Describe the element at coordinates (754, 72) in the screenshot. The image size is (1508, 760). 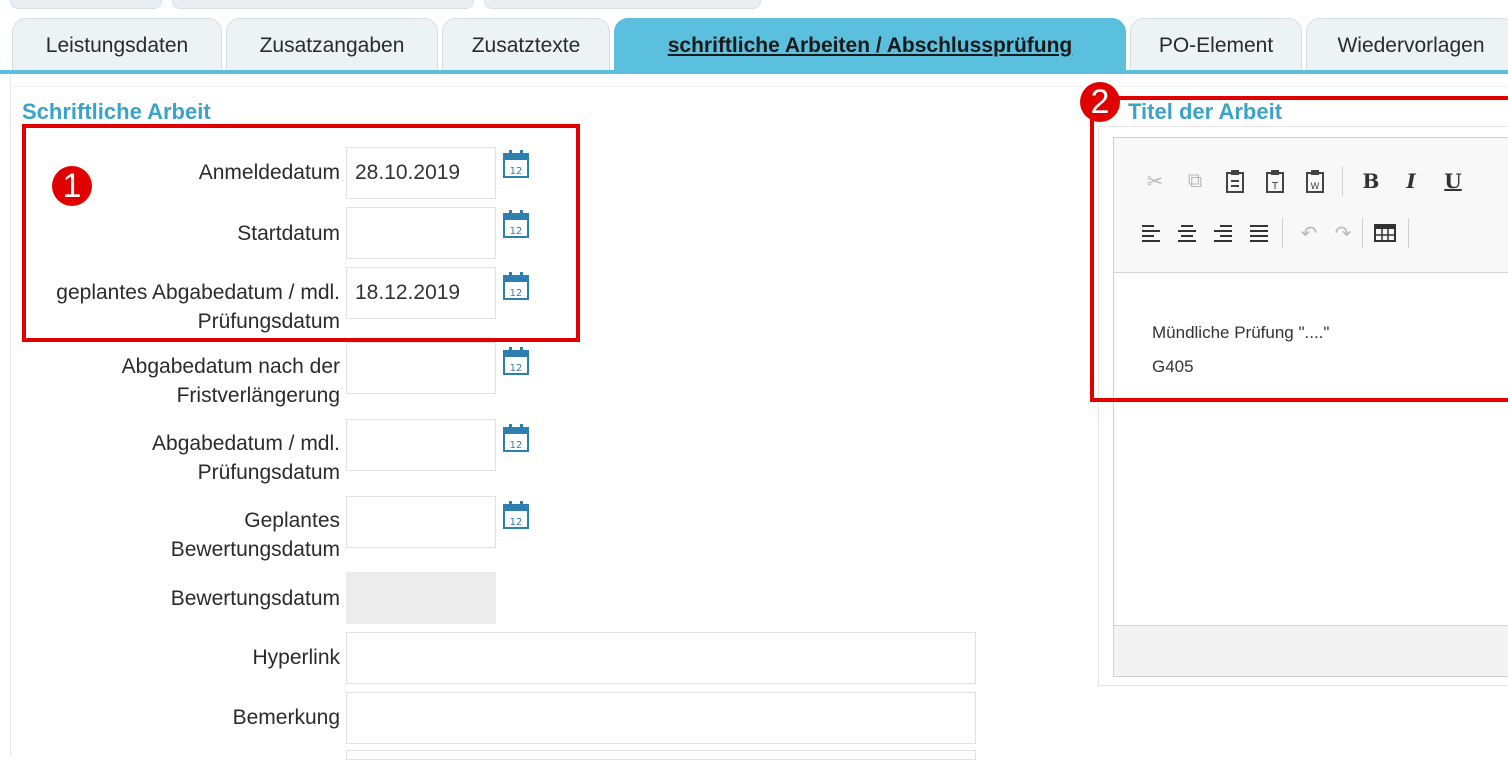
I see `tab-underline` at that location.